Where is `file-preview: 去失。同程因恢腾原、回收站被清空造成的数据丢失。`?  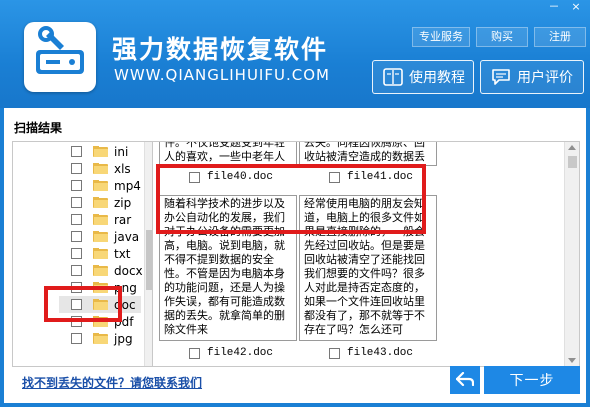
file-preview: 去失。同程因恢腾原、回收站被清空造成的数据丢失。 is located at coordinates (368, 153).